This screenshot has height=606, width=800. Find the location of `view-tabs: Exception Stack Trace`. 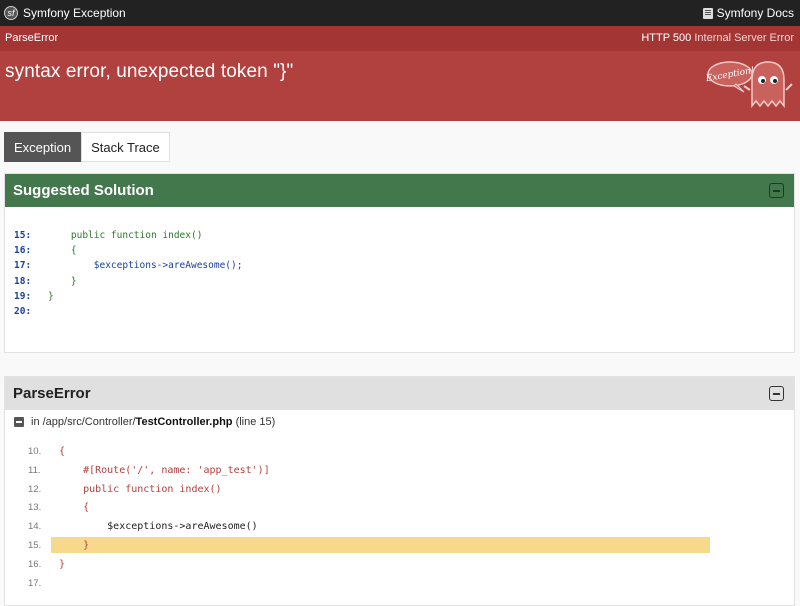

view-tabs: Exception Stack Trace is located at coordinates (87, 147).